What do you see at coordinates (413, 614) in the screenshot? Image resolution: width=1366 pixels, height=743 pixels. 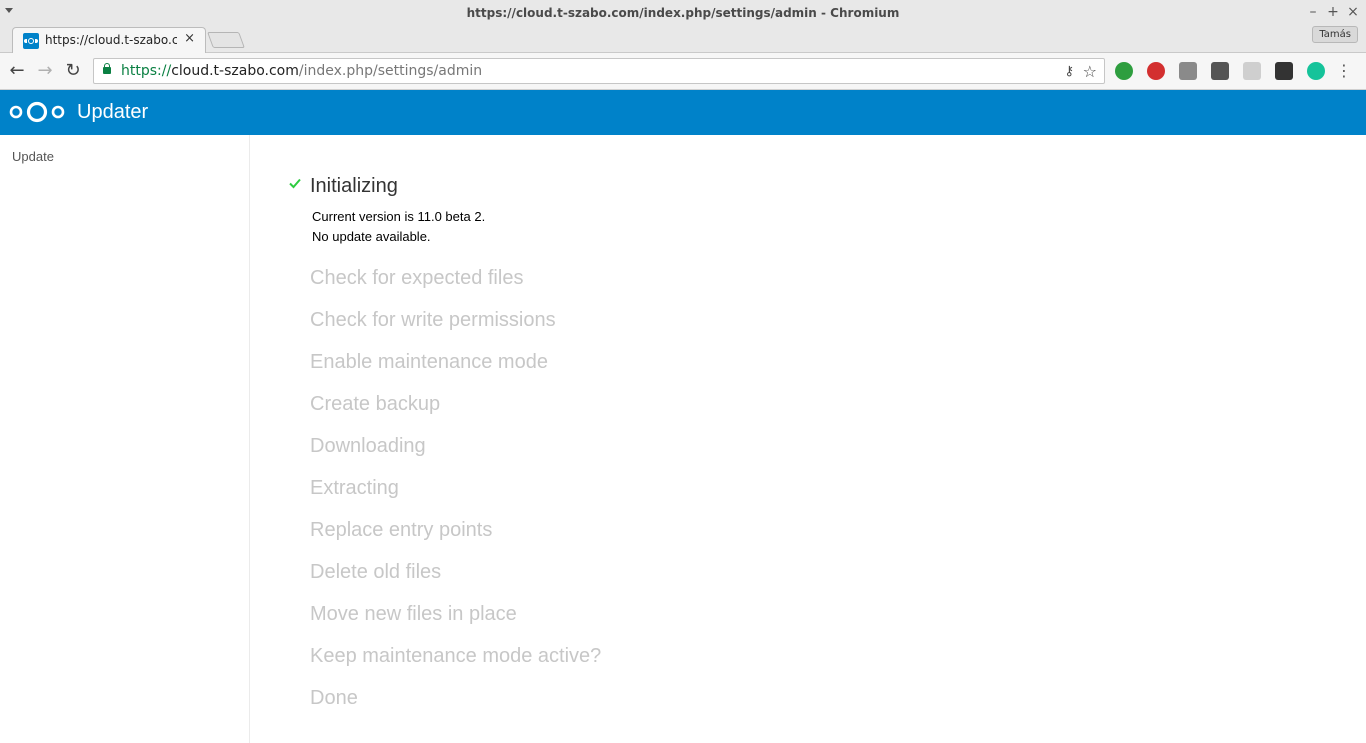 I see `step-move-new-files: Move new files in place` at bounding box center [413, 614].